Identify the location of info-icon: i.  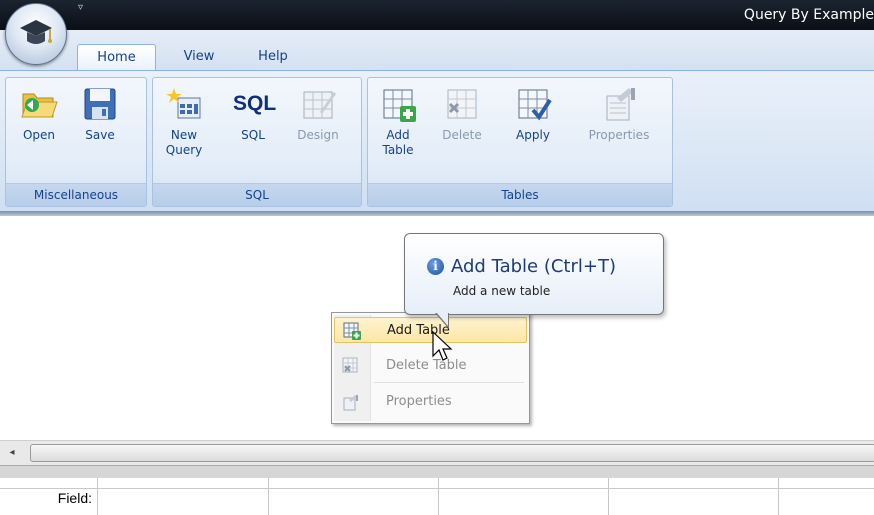
(435, 266).